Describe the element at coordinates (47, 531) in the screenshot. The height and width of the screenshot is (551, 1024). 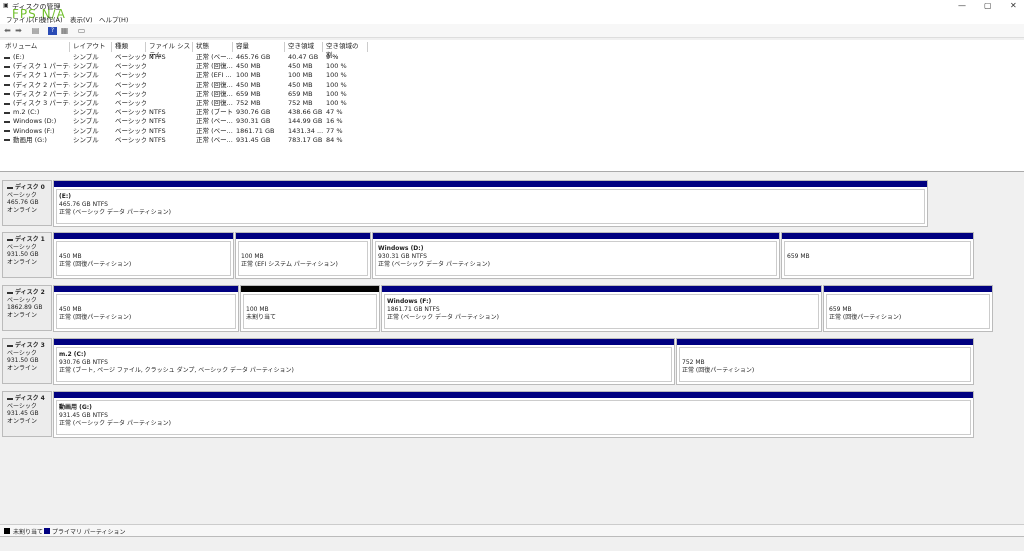
I see `legend-swatch-primary` at that location.